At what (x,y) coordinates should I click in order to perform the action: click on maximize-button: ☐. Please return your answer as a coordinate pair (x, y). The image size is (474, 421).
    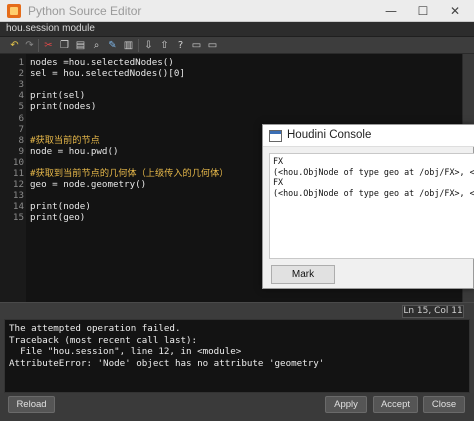
    Looking at the image, I should click on (423, 11).